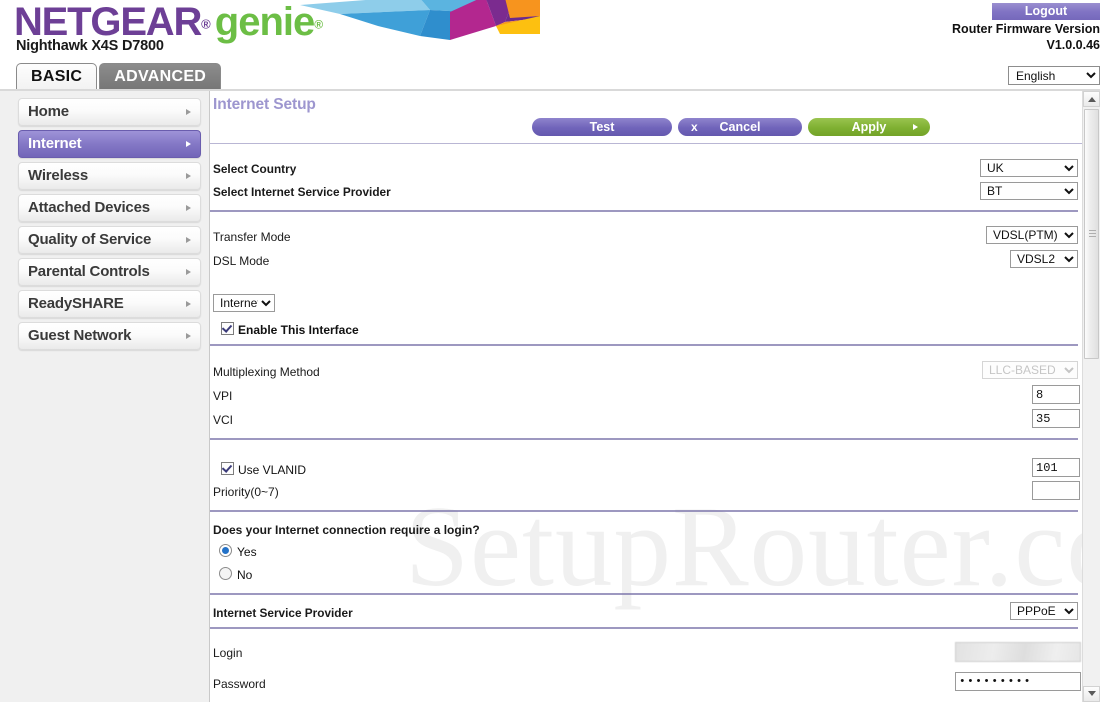 The width and height of the screenshot is (1100, 702). What do you see at coordinates (109, 176) in the screenshot?
I see `sidebar-item-wireless: Wireless` at bounding box center [109, 176].